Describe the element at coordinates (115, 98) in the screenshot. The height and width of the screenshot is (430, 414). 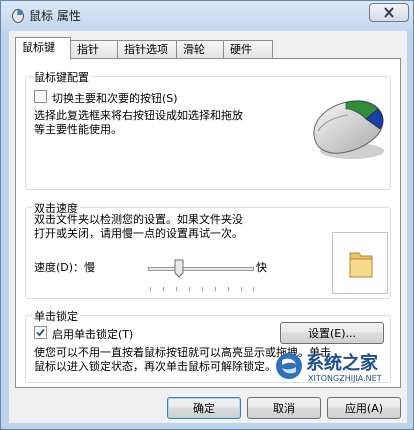
I see `switch-buttons-label: 切换主要和次要的按钮(S)` at that location.